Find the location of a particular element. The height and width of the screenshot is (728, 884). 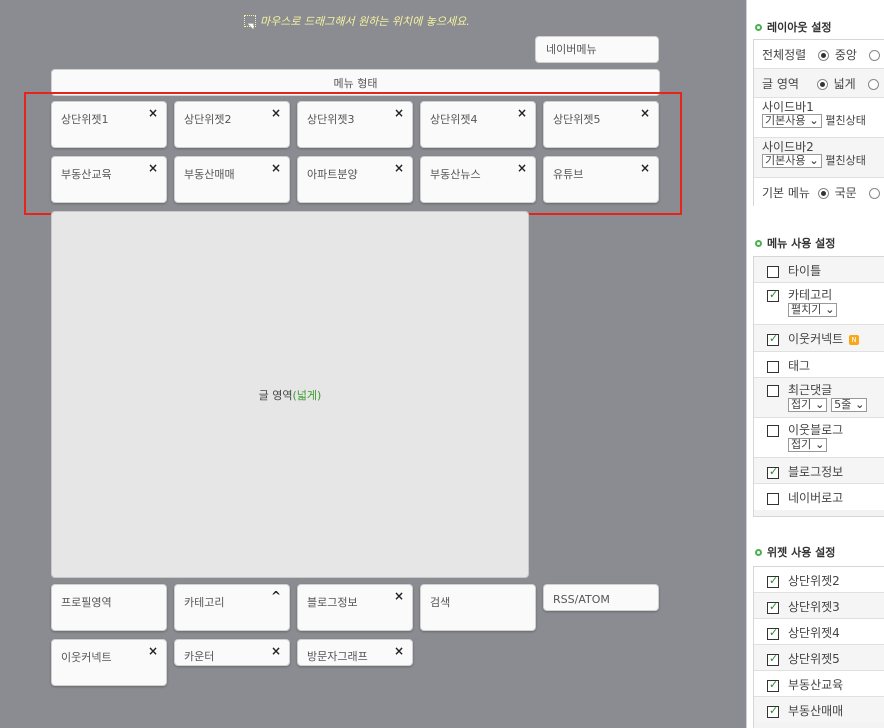

widget-search: 검색 is located at coordinates (478, 607).